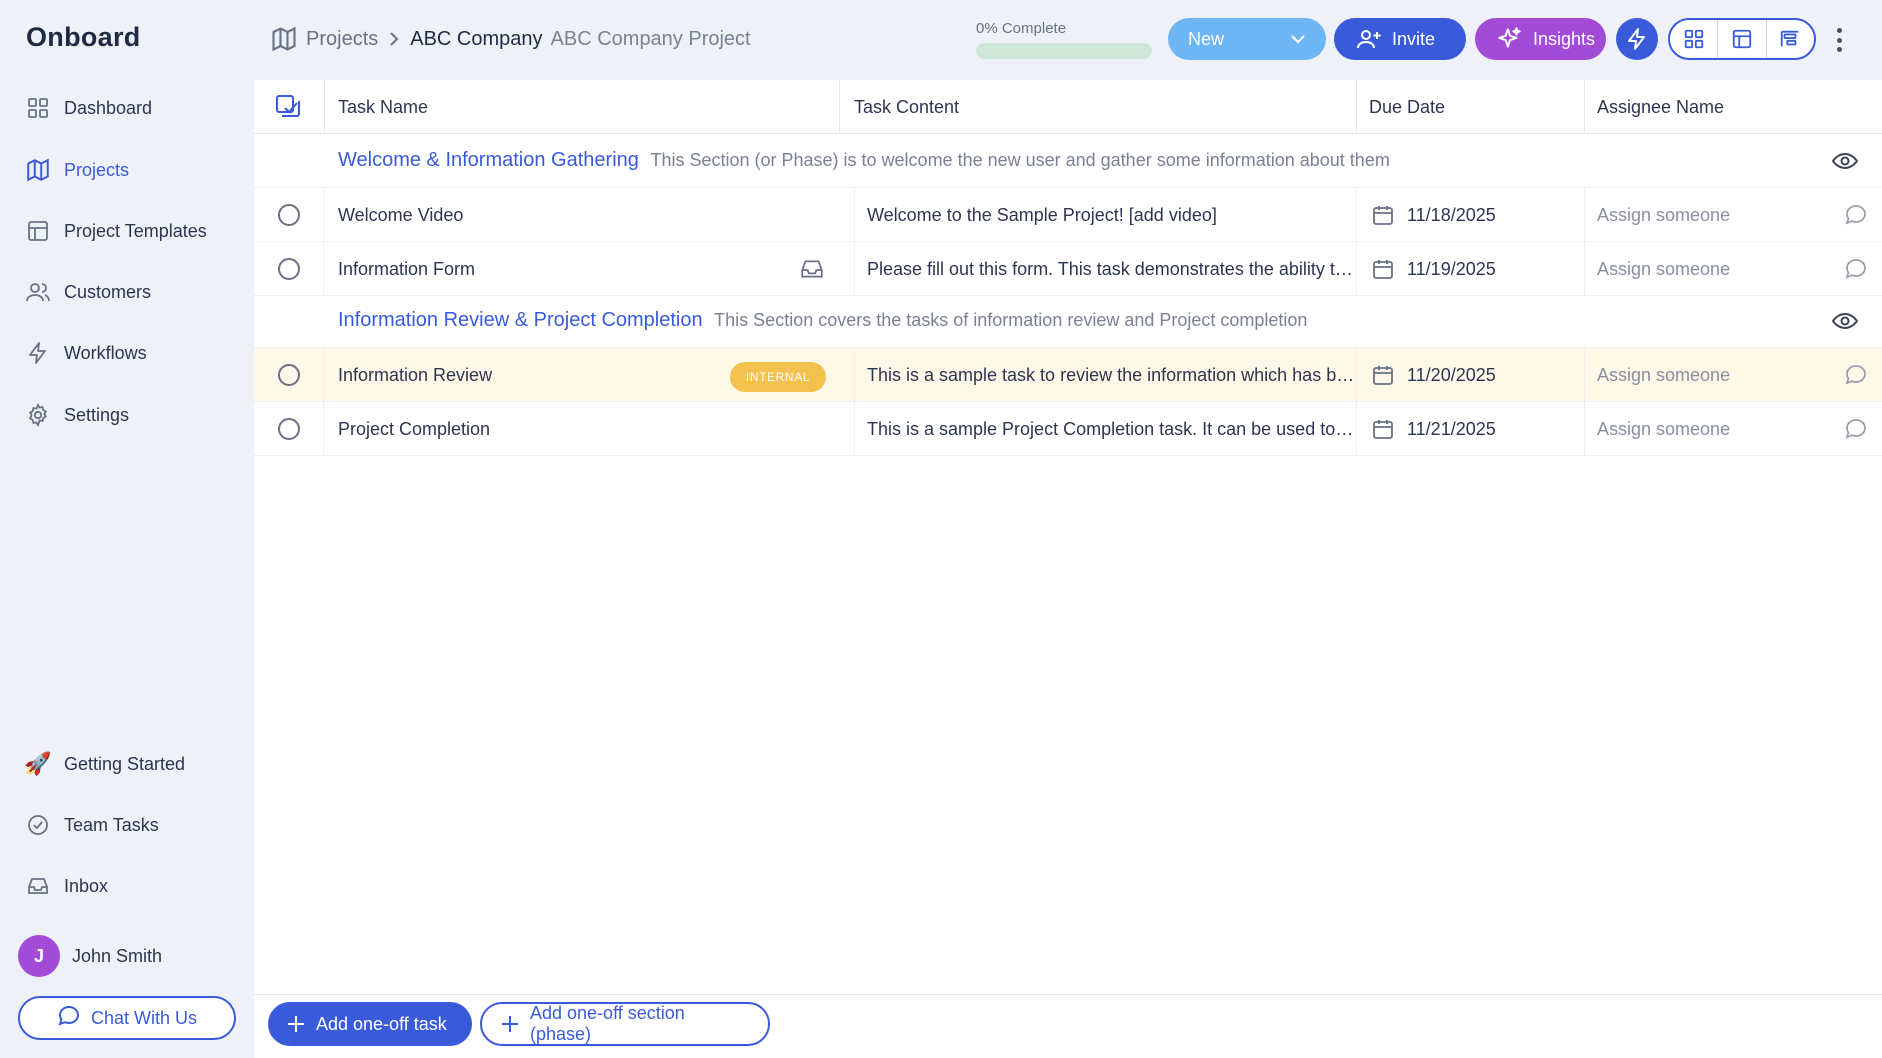 This screenshot has height=1058, width=1882. I want to click on task-name: Project Completion, so click(548, 429).